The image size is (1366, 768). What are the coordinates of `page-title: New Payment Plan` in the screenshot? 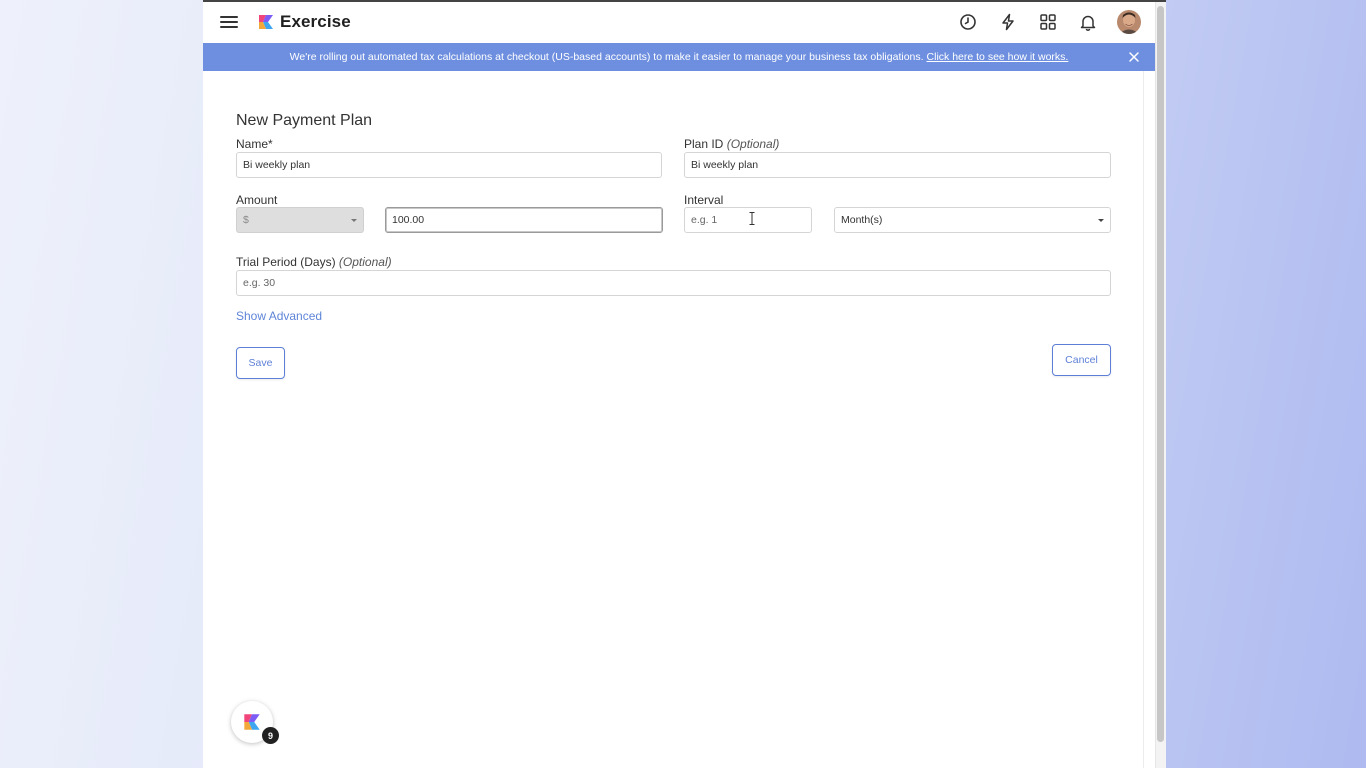 It's located at (304, 120).